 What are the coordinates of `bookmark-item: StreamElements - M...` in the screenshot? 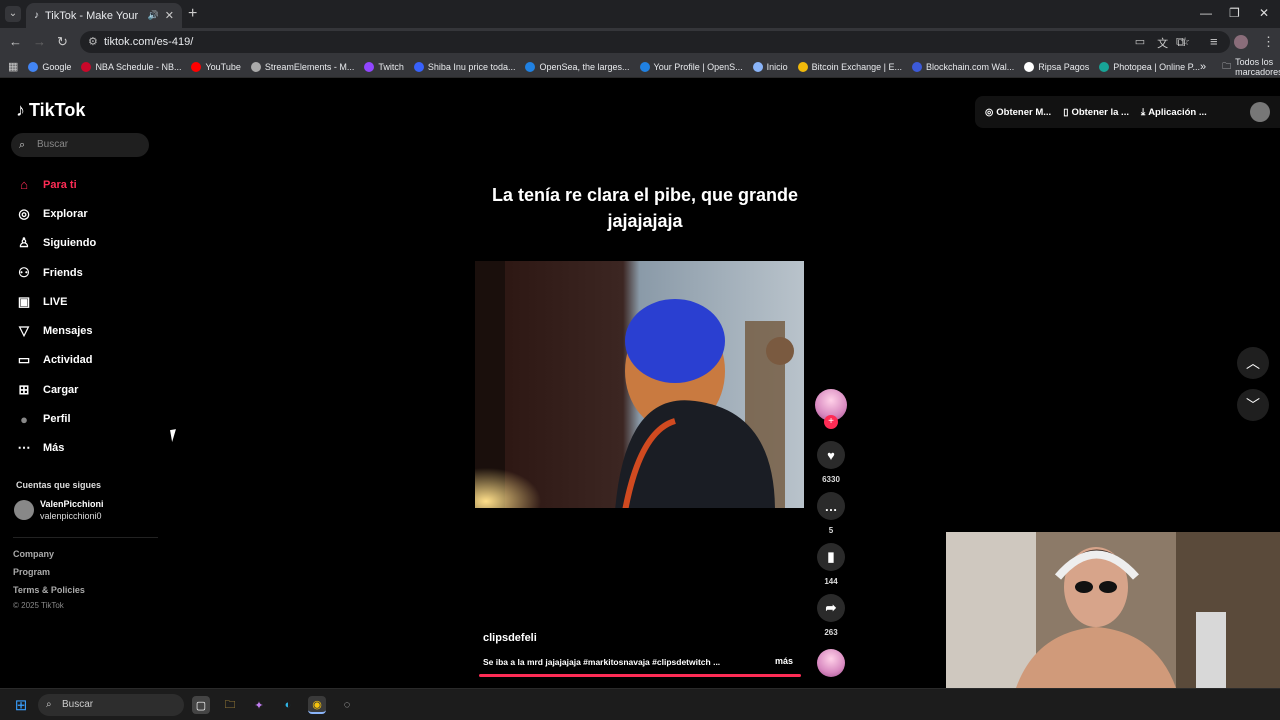 It's located at (302, 66).